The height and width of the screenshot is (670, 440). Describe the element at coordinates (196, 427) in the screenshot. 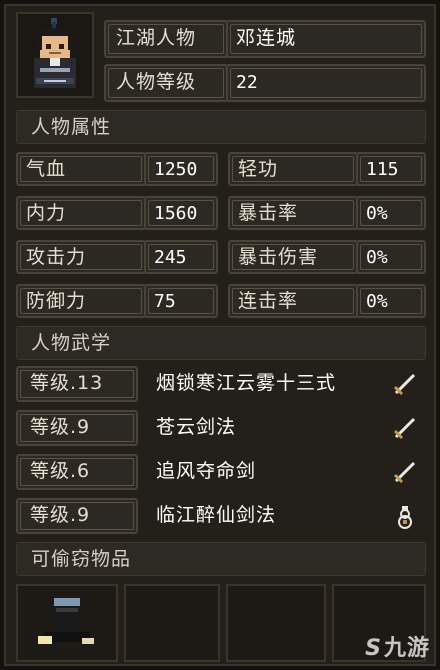

I see `skill-name: 苍云剑法` at that location.